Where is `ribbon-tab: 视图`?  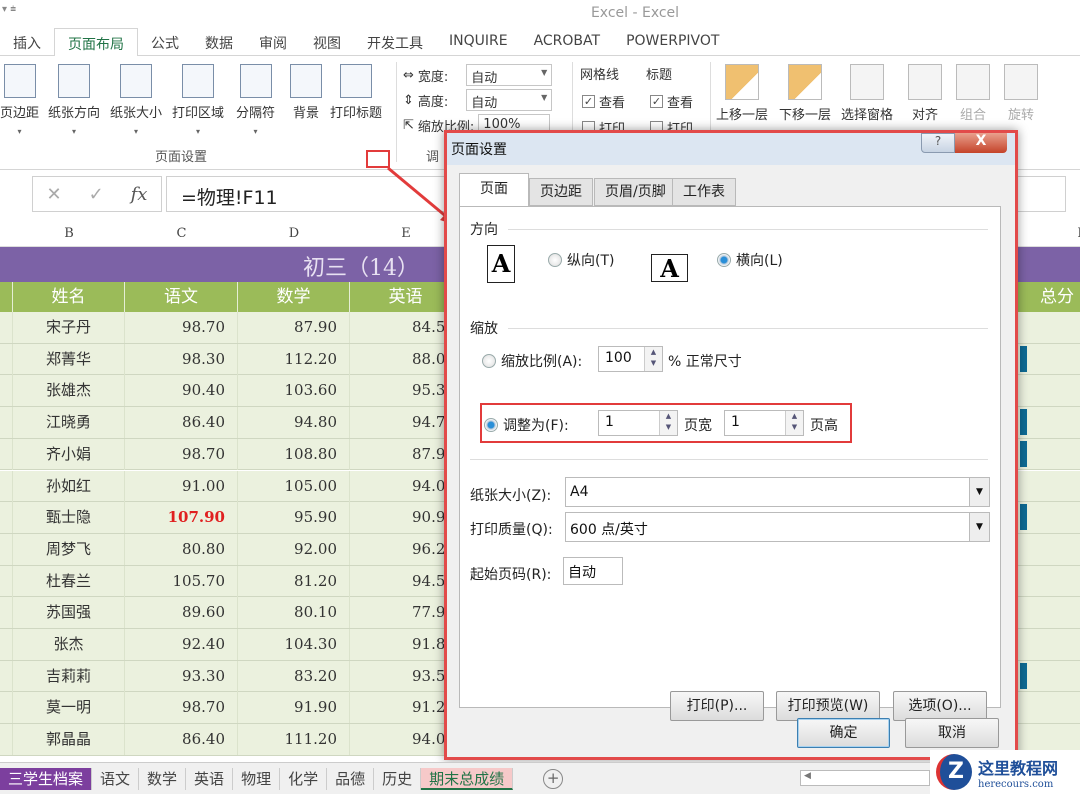 ribbon-tab: 视图 is located at coordinates (327, 42).